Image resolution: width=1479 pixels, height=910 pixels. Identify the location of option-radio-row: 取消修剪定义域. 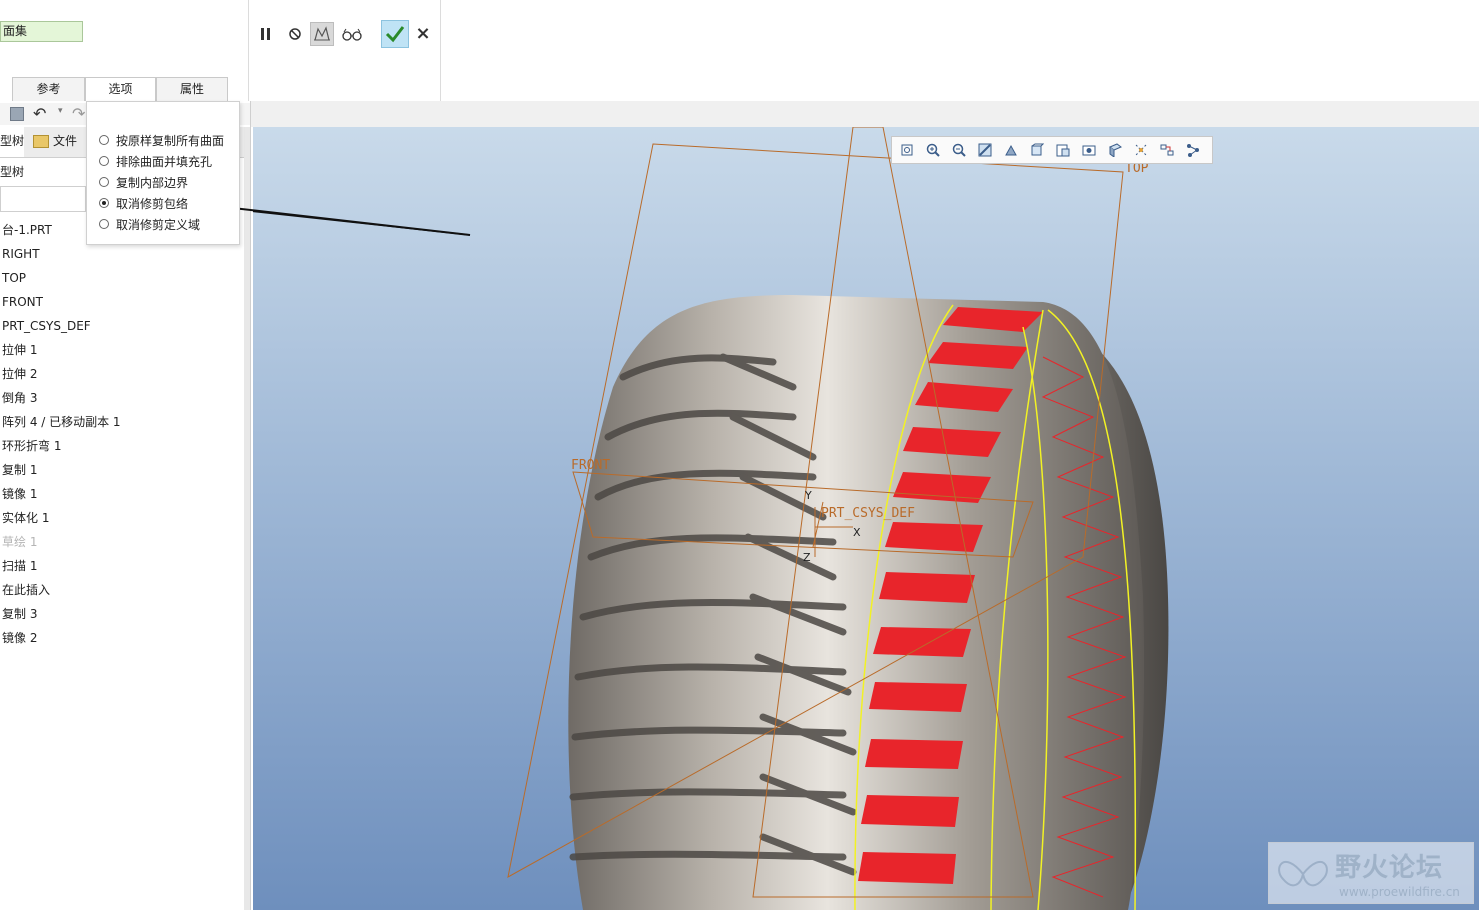
(149, 224).